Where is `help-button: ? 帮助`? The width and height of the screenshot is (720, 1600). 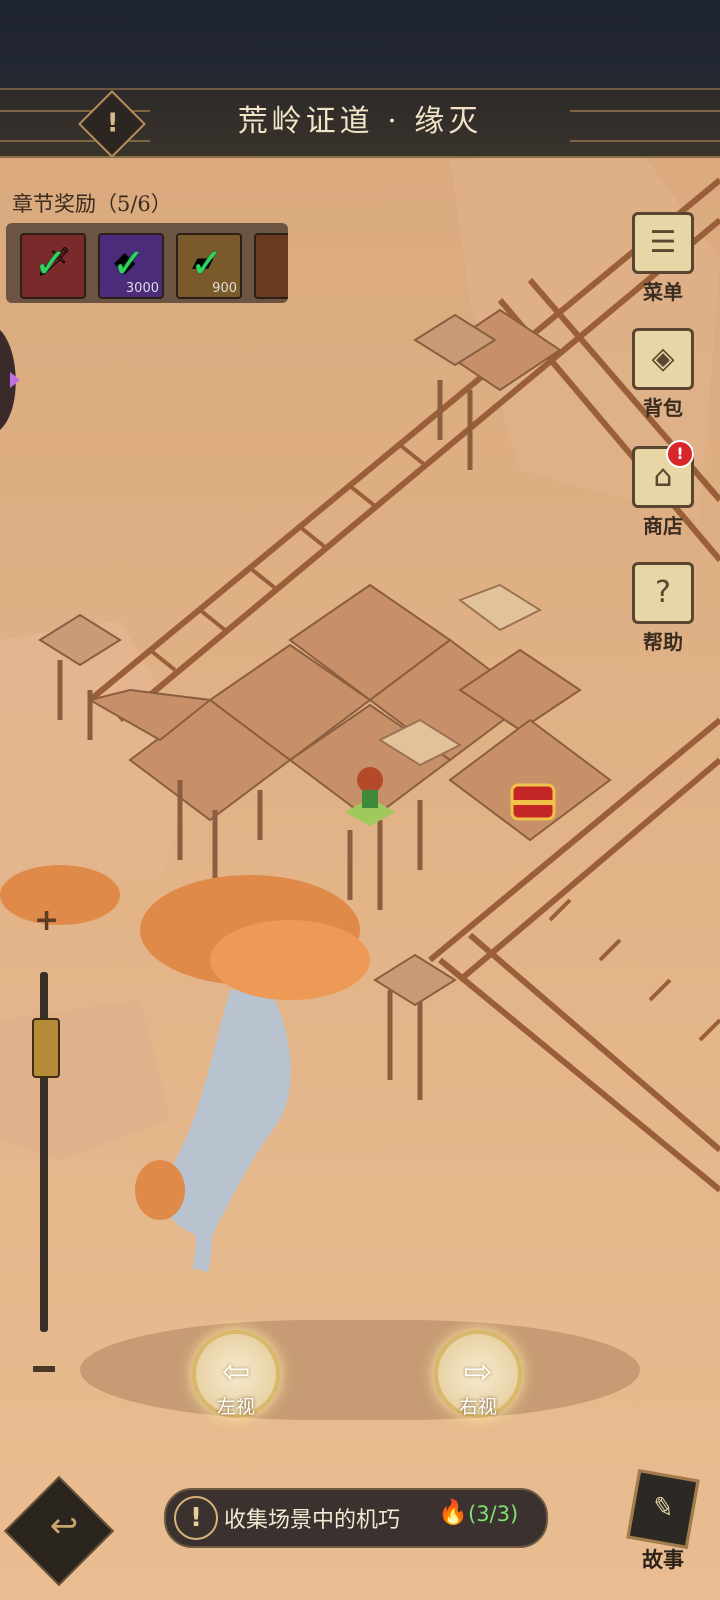
help-button: ? 帮助 is located at coordinates (663, 612).